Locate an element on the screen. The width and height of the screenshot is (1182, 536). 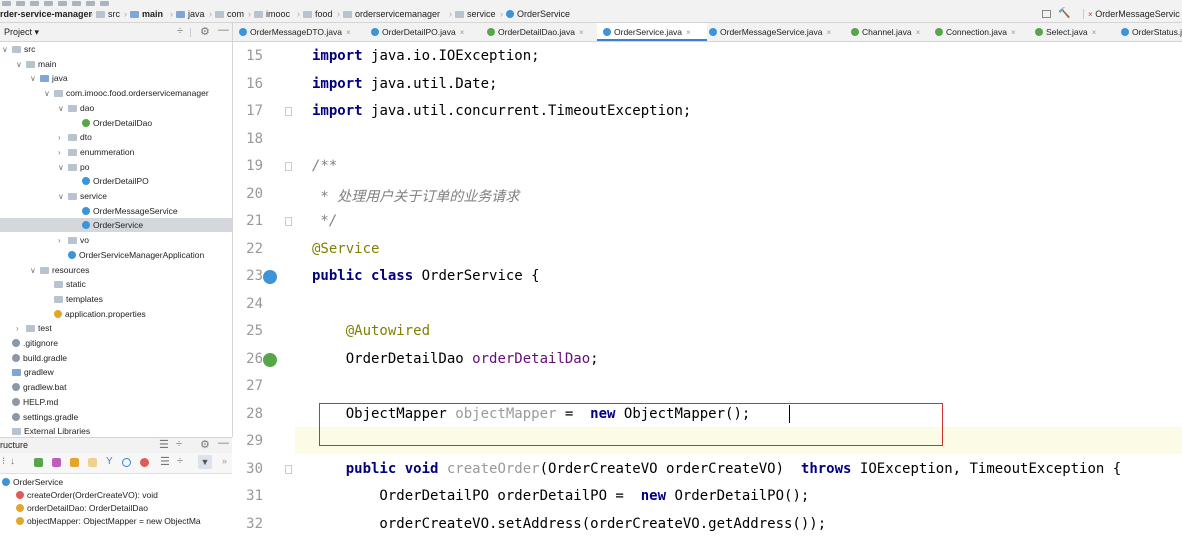
tree-item: settings.gradle is located at coordinates (39, 417).